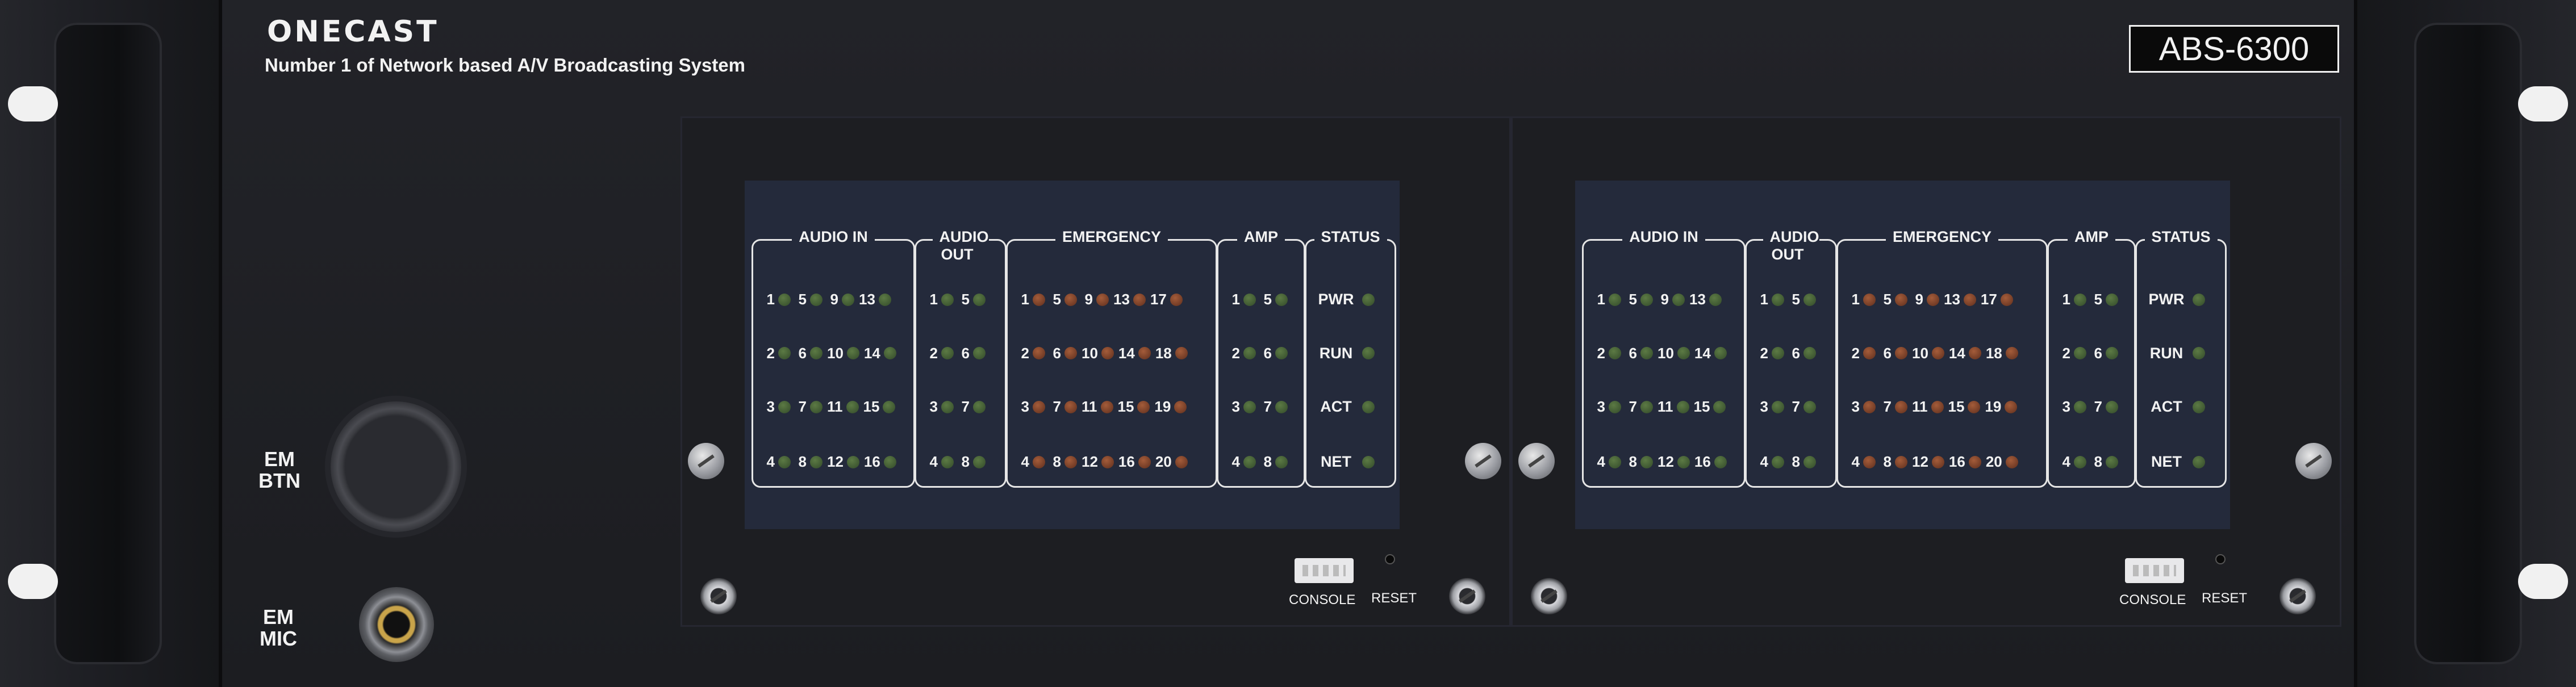 The image size is (2576, 687). What do you see at coordinates (2468, 343) in the screenshot?
I see `right-handle` at bounding box center [2468, 343].